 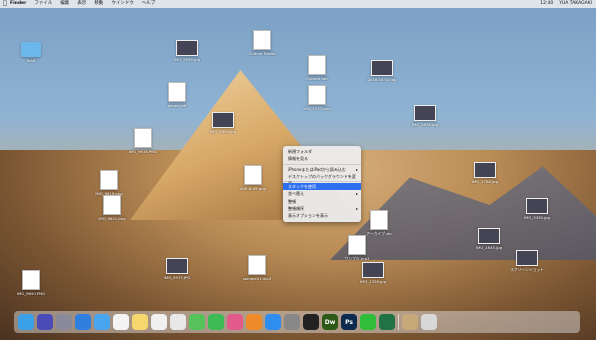 I want to click on desktop-icon: IMG_9619.png, so click(x=109, y=183).